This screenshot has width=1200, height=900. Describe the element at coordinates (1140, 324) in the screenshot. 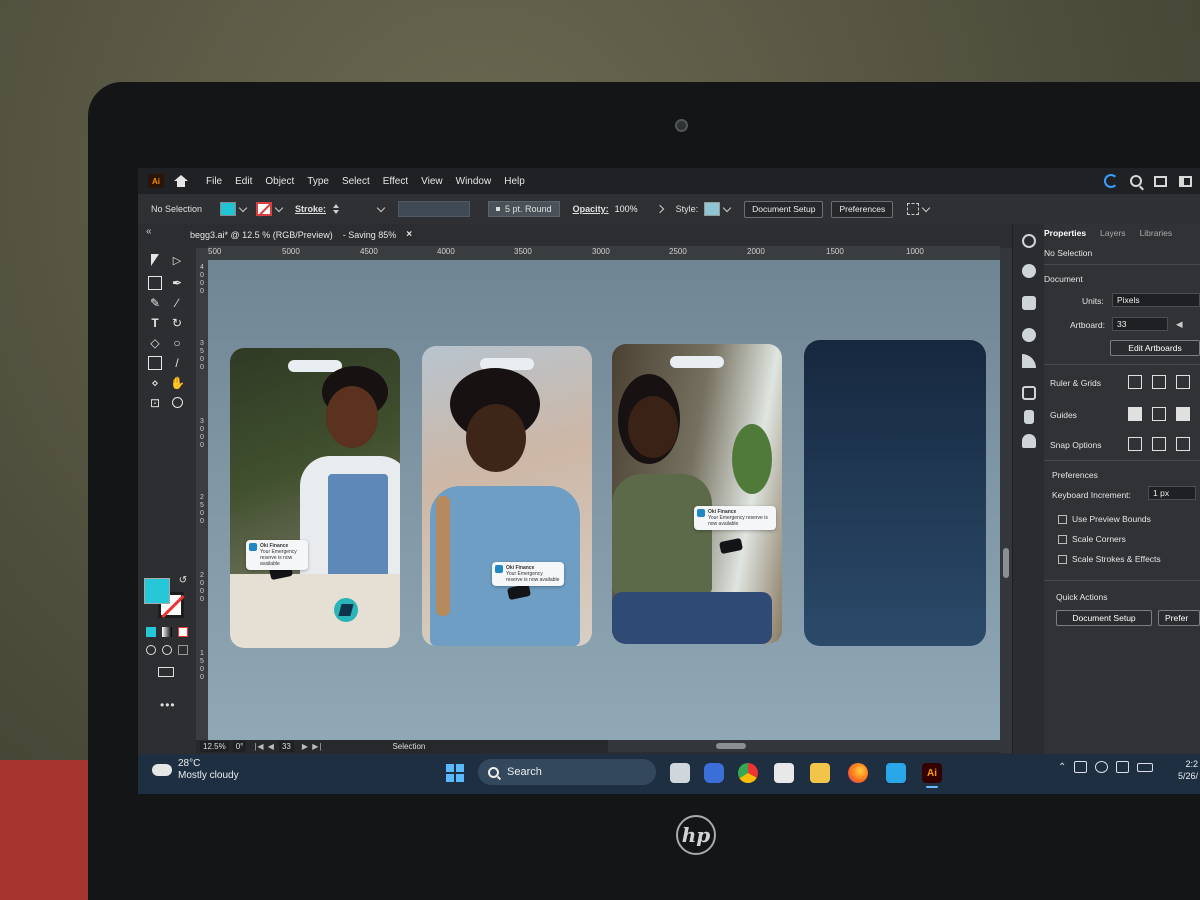

I see `artboard-dropdown: 33` at that location.